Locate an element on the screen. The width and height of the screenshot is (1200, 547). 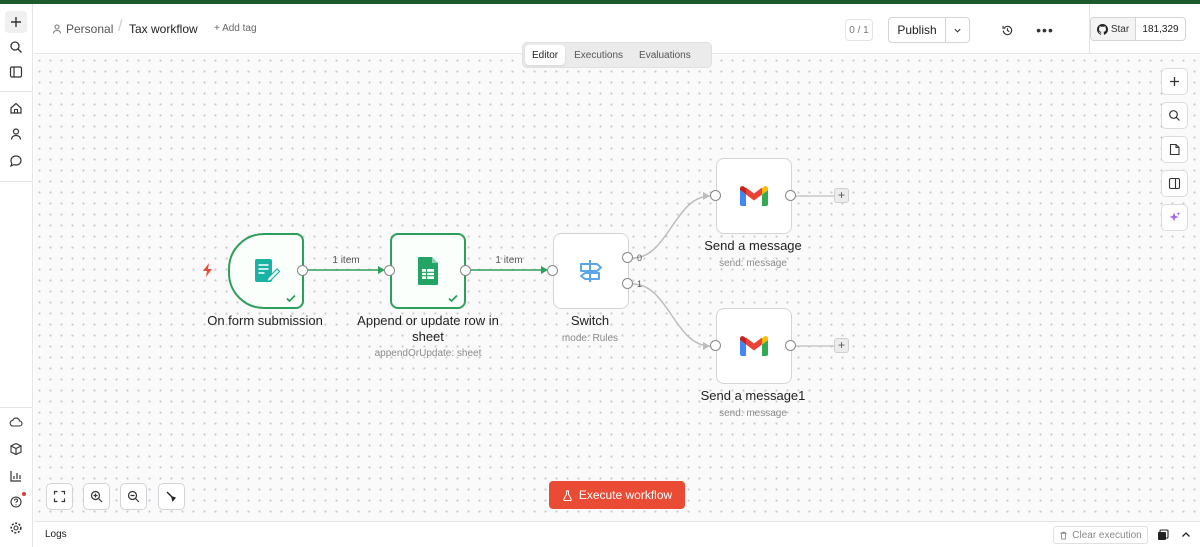
chart-icon is located at coordinates (16, 476).